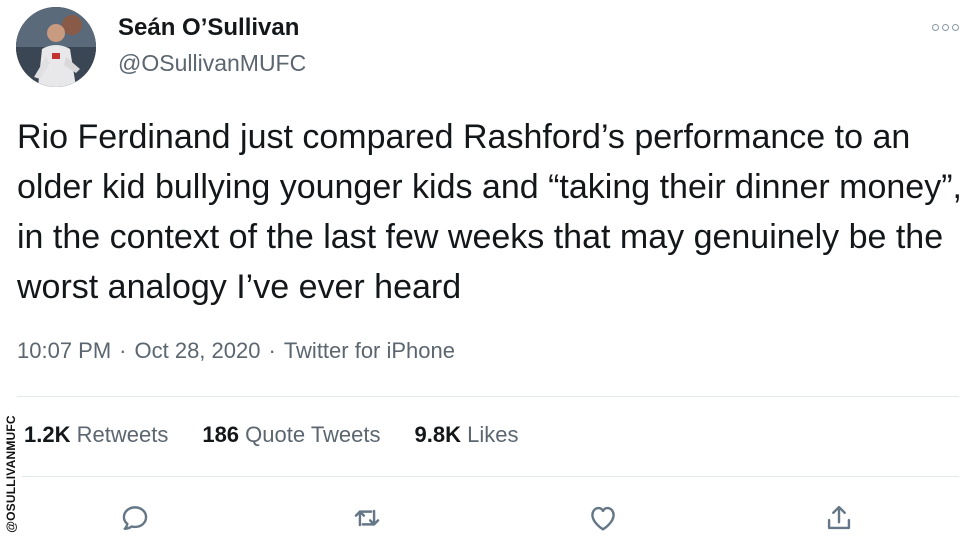 The height and width of the screenshot is (549, 976). Describe the element at coordinates (212, 63) in the screenshot. I see `user-handle: @OSullivanMUFC` at that location.